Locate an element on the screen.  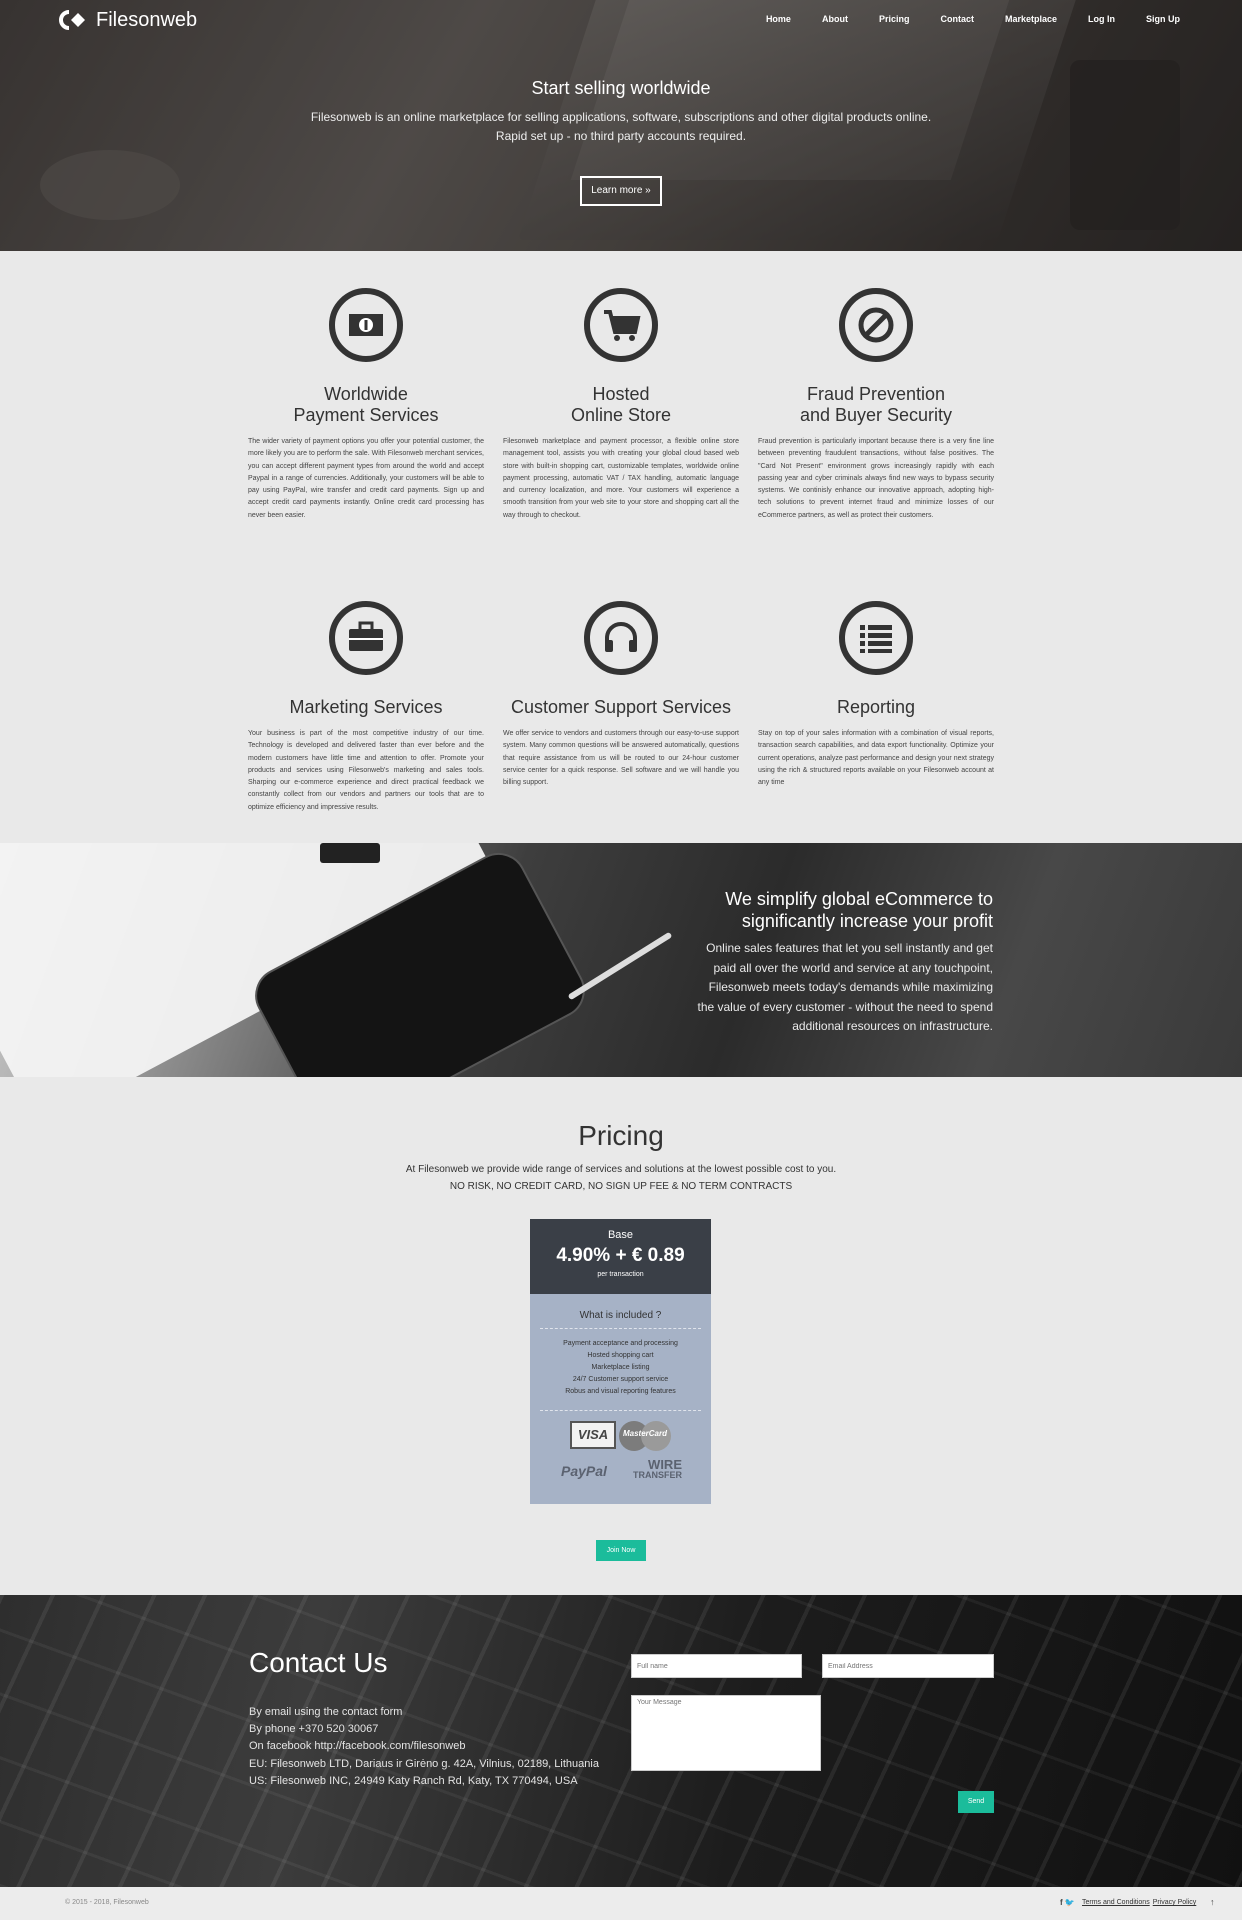
brand-logo: Filesonweb is located at coordinates (127, 20).